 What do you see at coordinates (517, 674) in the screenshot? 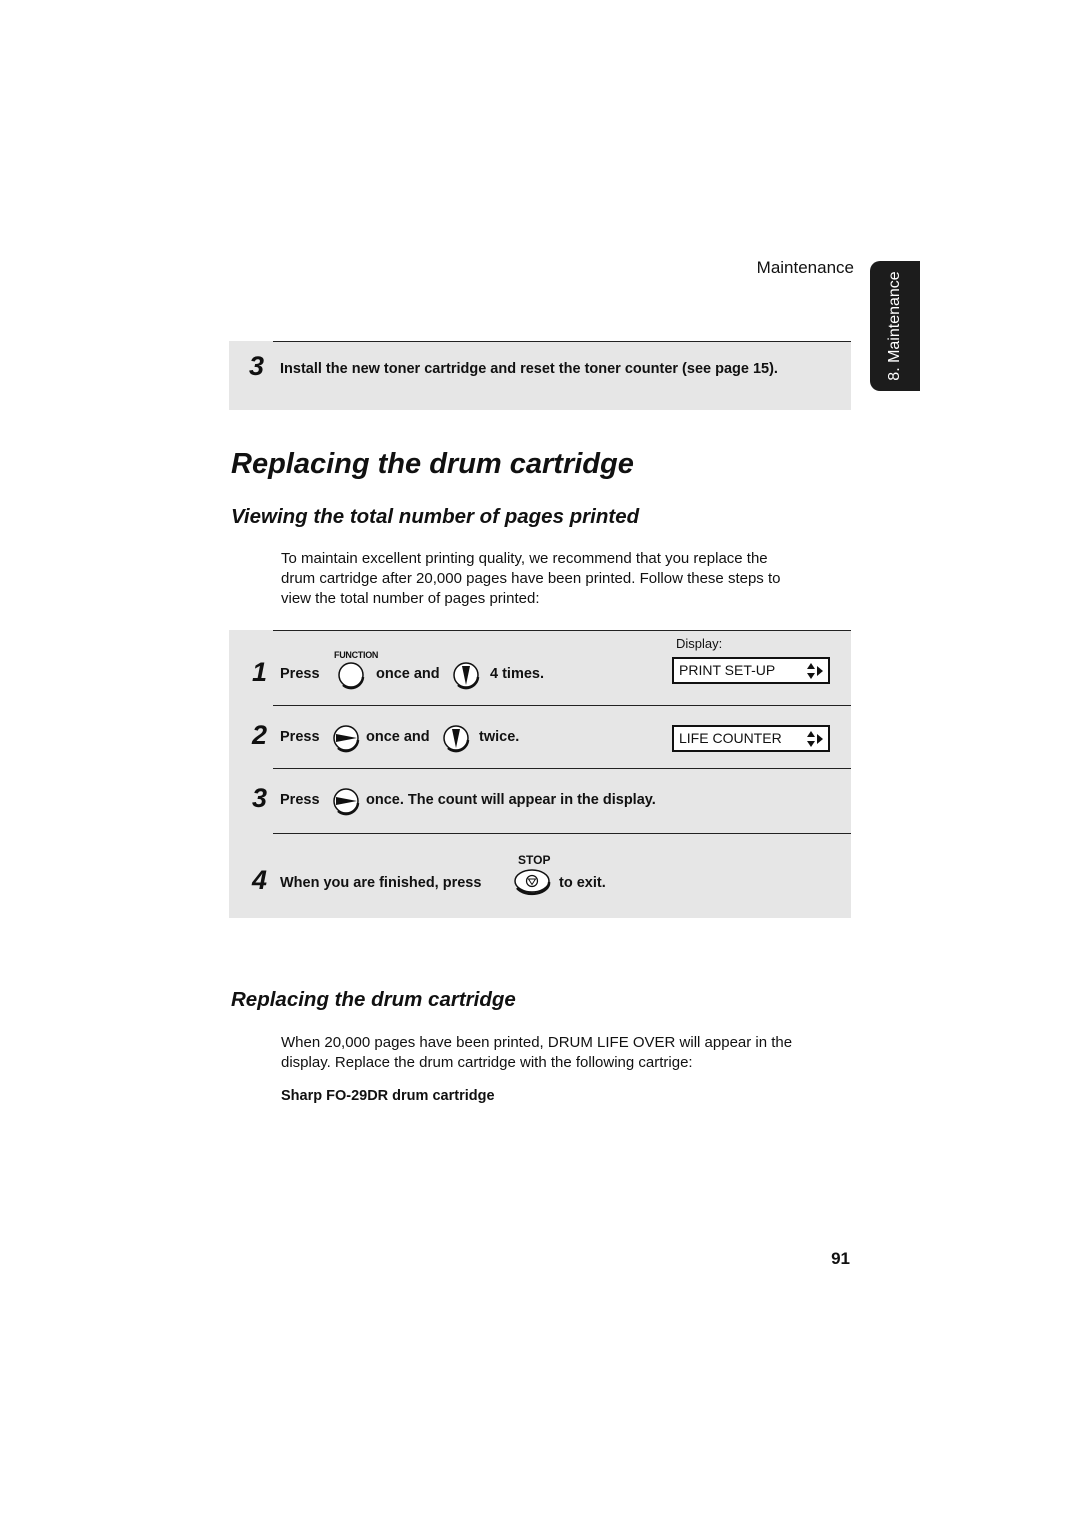
I see `step-text: 4 times.` at bounding box center [517, 674].